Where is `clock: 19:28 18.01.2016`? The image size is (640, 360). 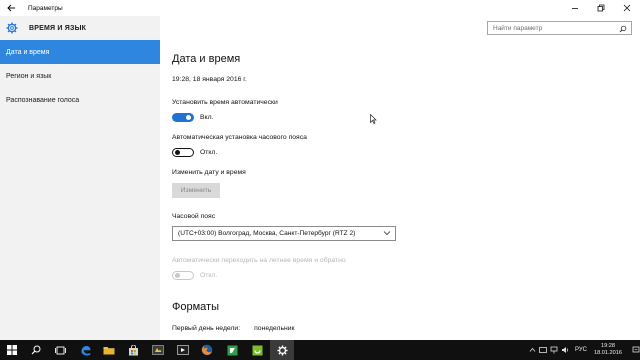
clock: 19:28 18.01.2016 is located at coordinates (608, 350).